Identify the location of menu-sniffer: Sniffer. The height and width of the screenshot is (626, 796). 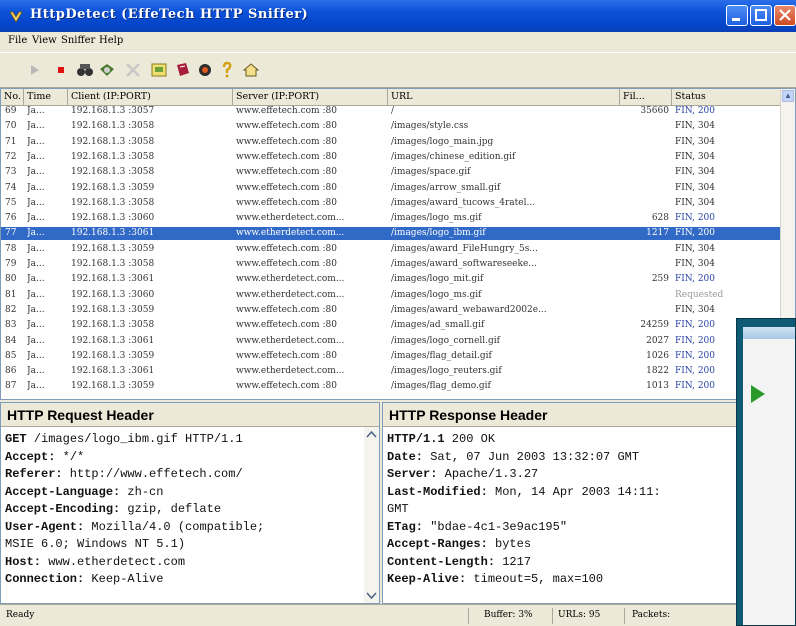
(78, 40).